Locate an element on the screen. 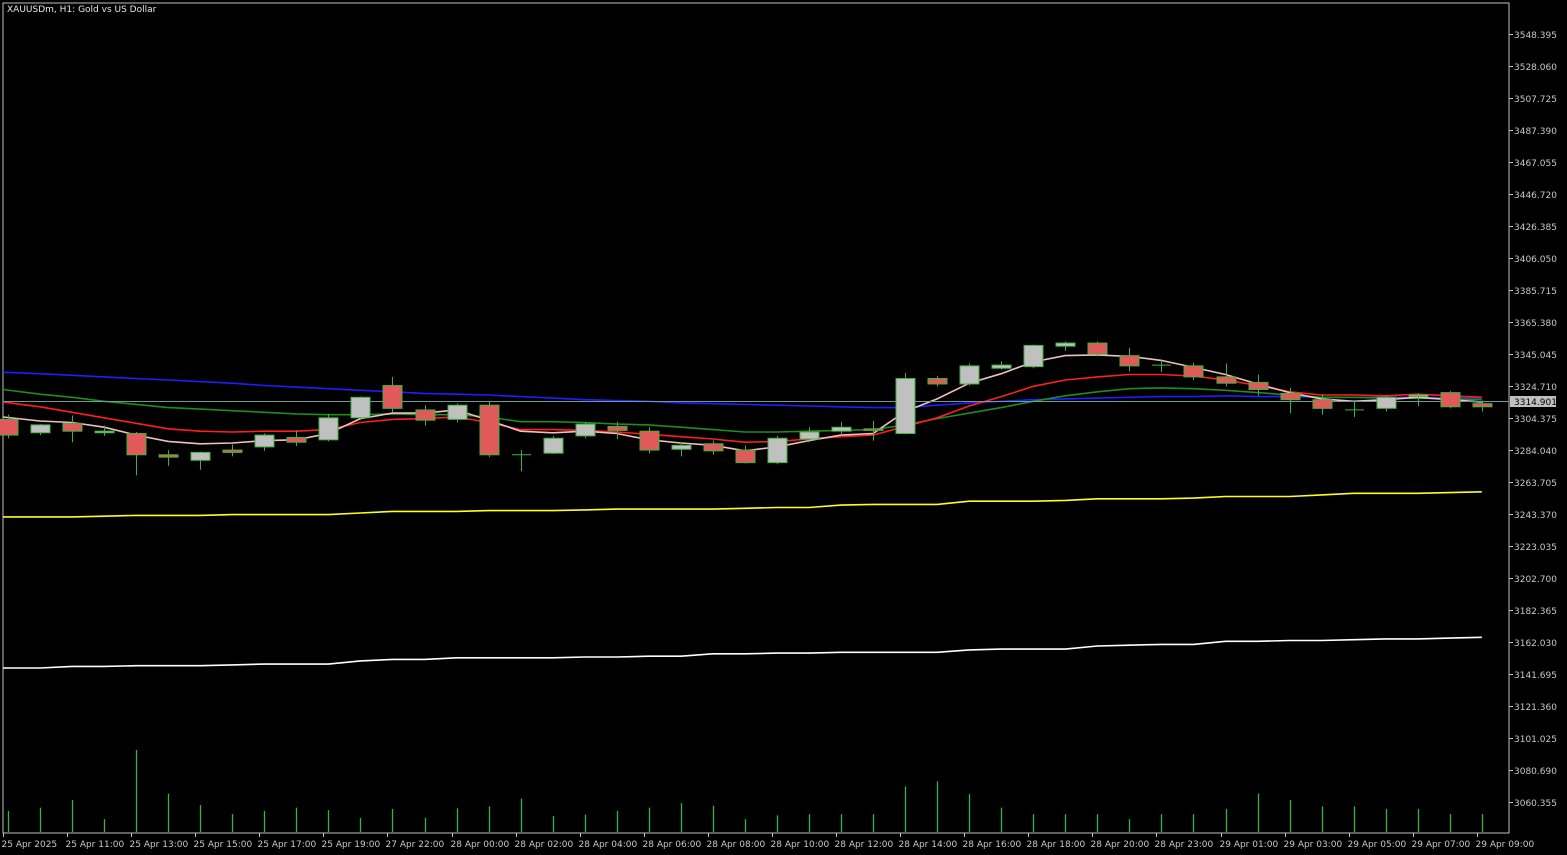 This screenshot has width=1567, height=855. y-tick-label: 3162.030 is located at coordinates (1535, 644).